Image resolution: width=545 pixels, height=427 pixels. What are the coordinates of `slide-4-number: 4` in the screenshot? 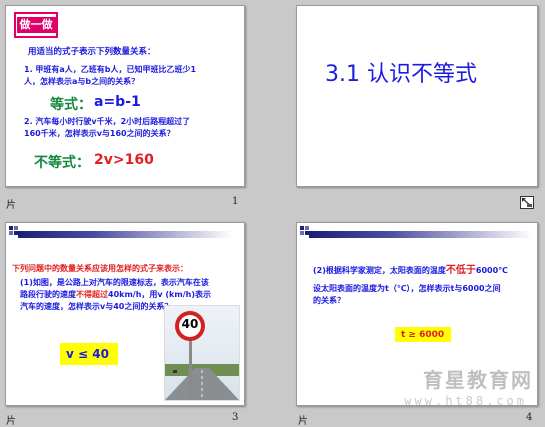 It's located at (529, 417).